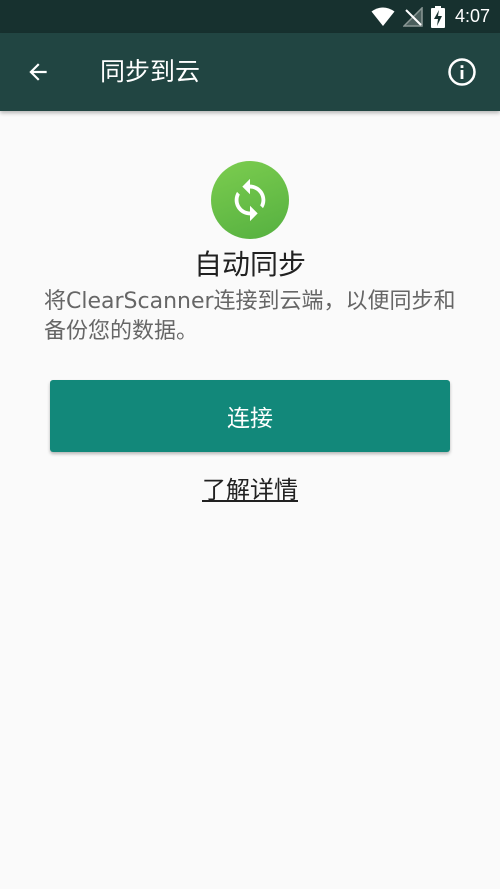 The height and width of the screenshot is (889, 500). What do you see at coordinates (250, 72) in the screenshot?
I see `app-bar: 同步到云` at bounding box center [250, 72].